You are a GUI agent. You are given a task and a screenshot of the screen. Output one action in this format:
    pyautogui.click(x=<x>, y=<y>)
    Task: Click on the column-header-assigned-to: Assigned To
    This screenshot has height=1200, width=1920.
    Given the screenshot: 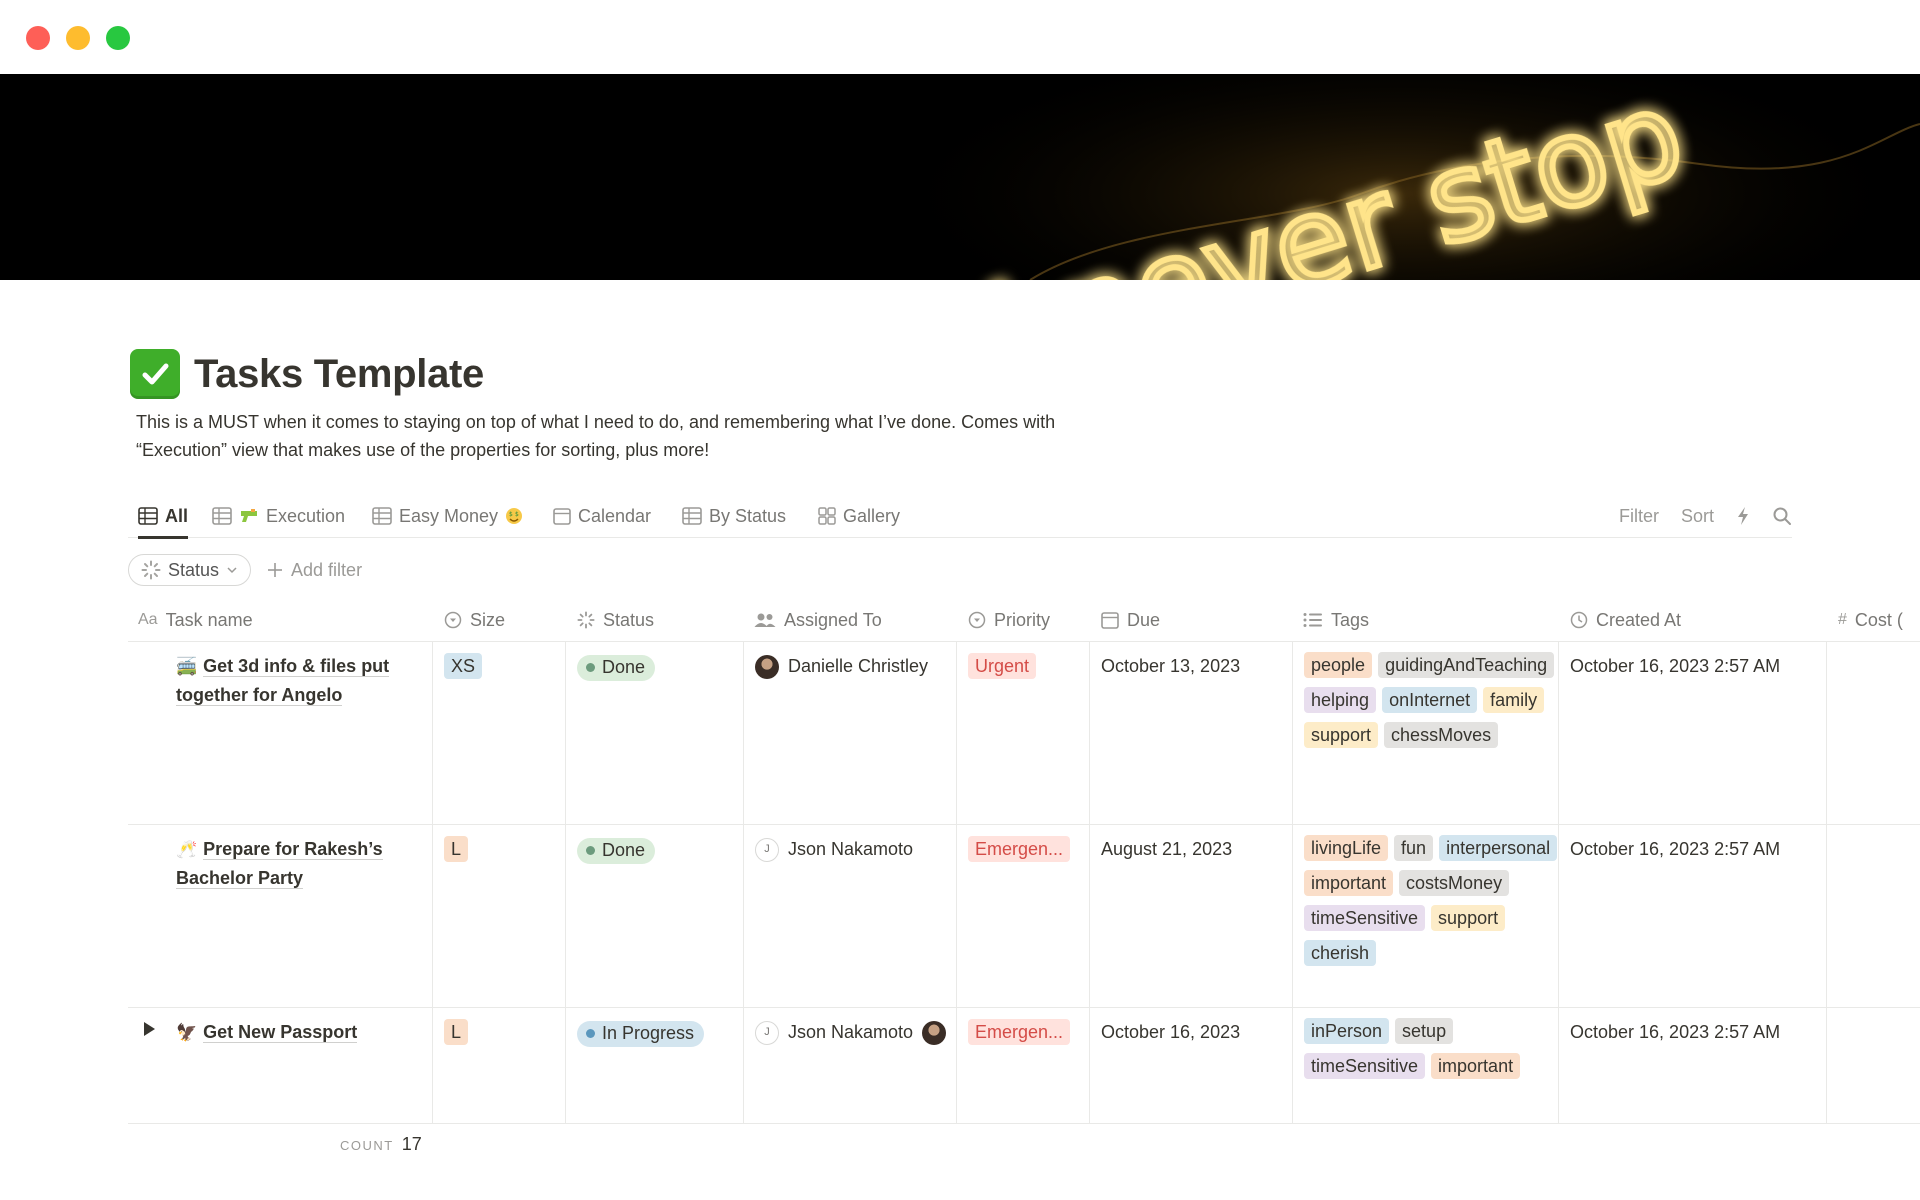 What is the action you would take?
    pyautogui.click(x=818, y=620)
    